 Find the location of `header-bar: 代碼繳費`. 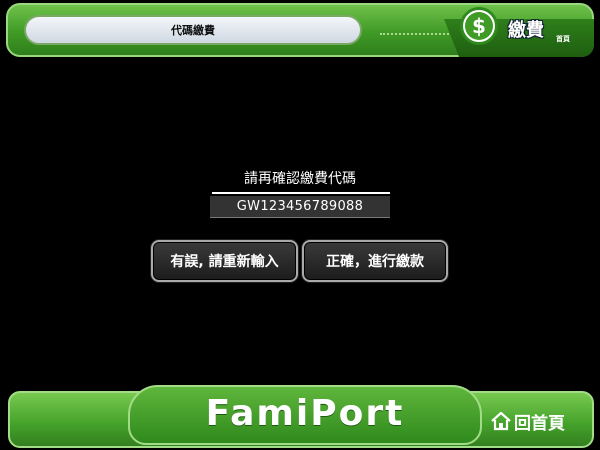

header-bar: 代碼繳費 is located at coordinates (300, 30).